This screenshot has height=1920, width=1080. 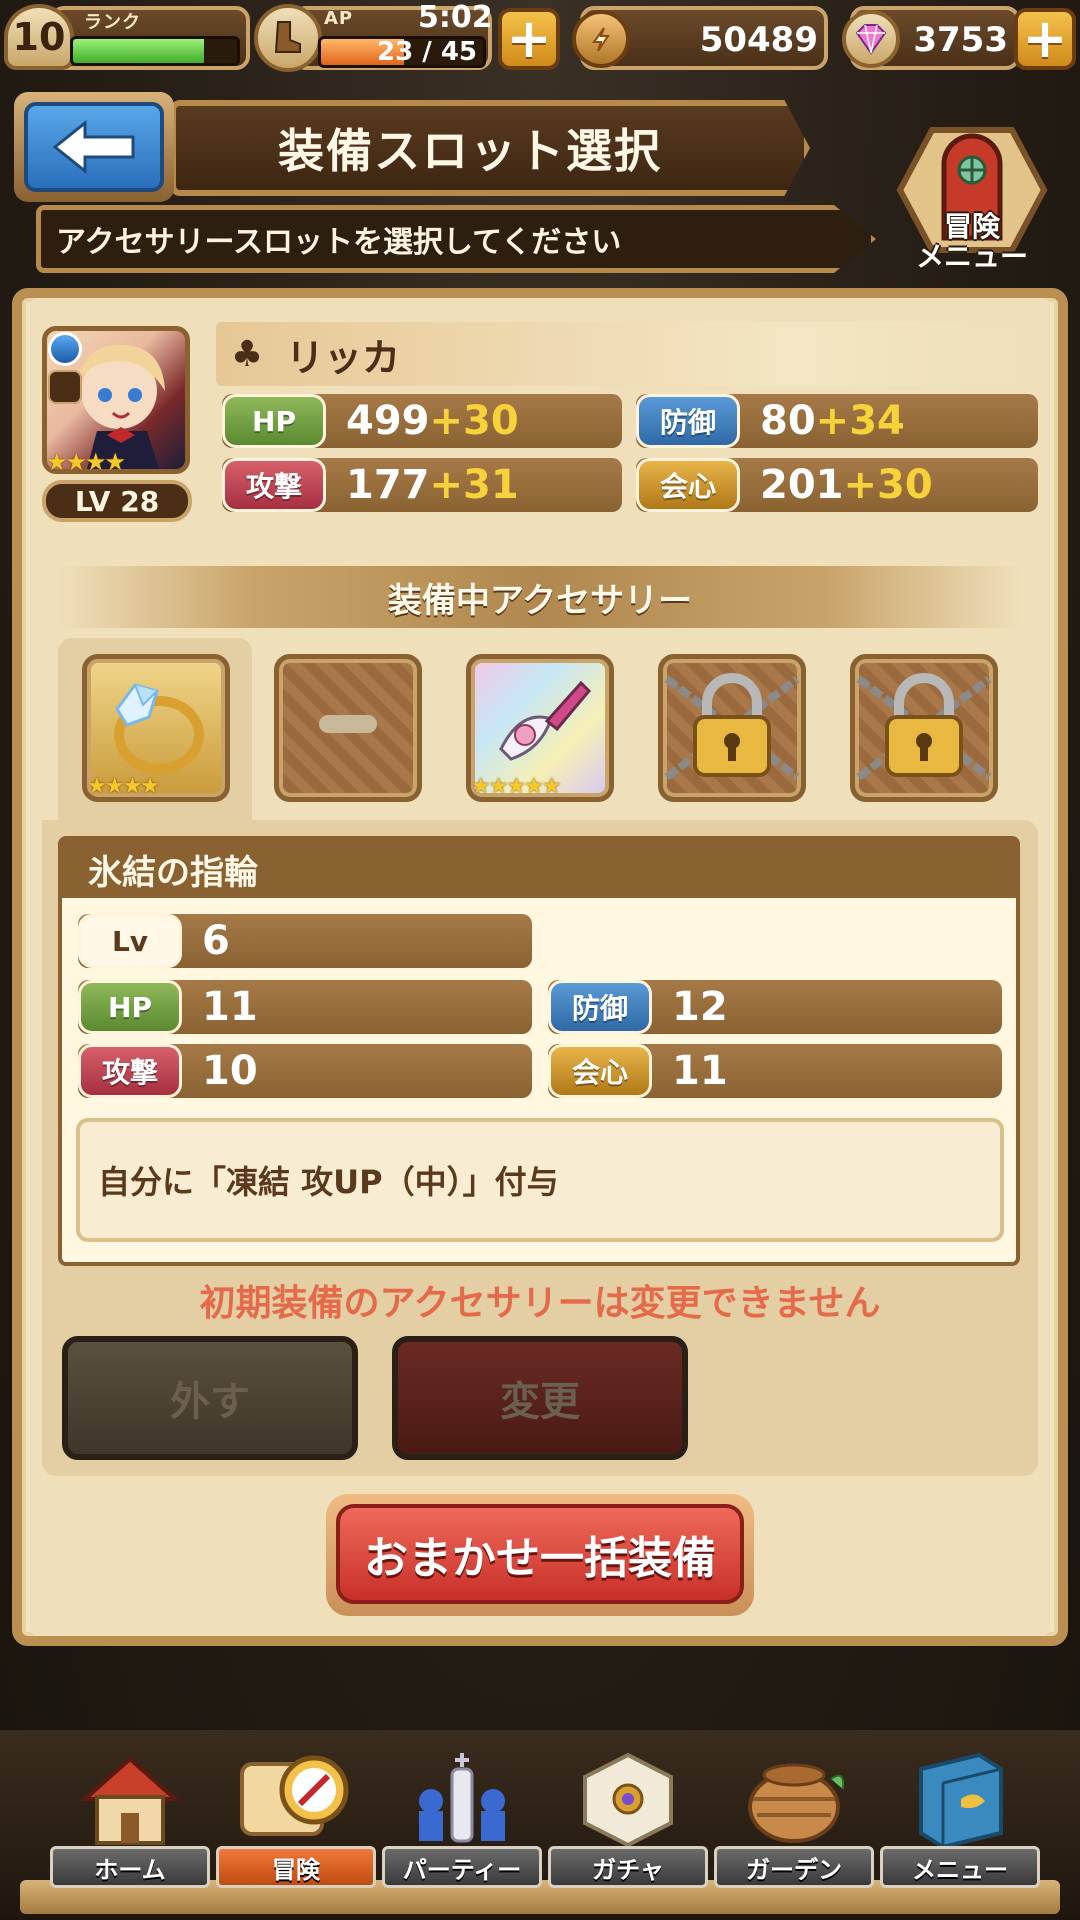 What do you see at coordinates (628, 1867) in the screenshot?
I see `nav-gacha-label: ガチャ` at bounding box center [628, 1867].